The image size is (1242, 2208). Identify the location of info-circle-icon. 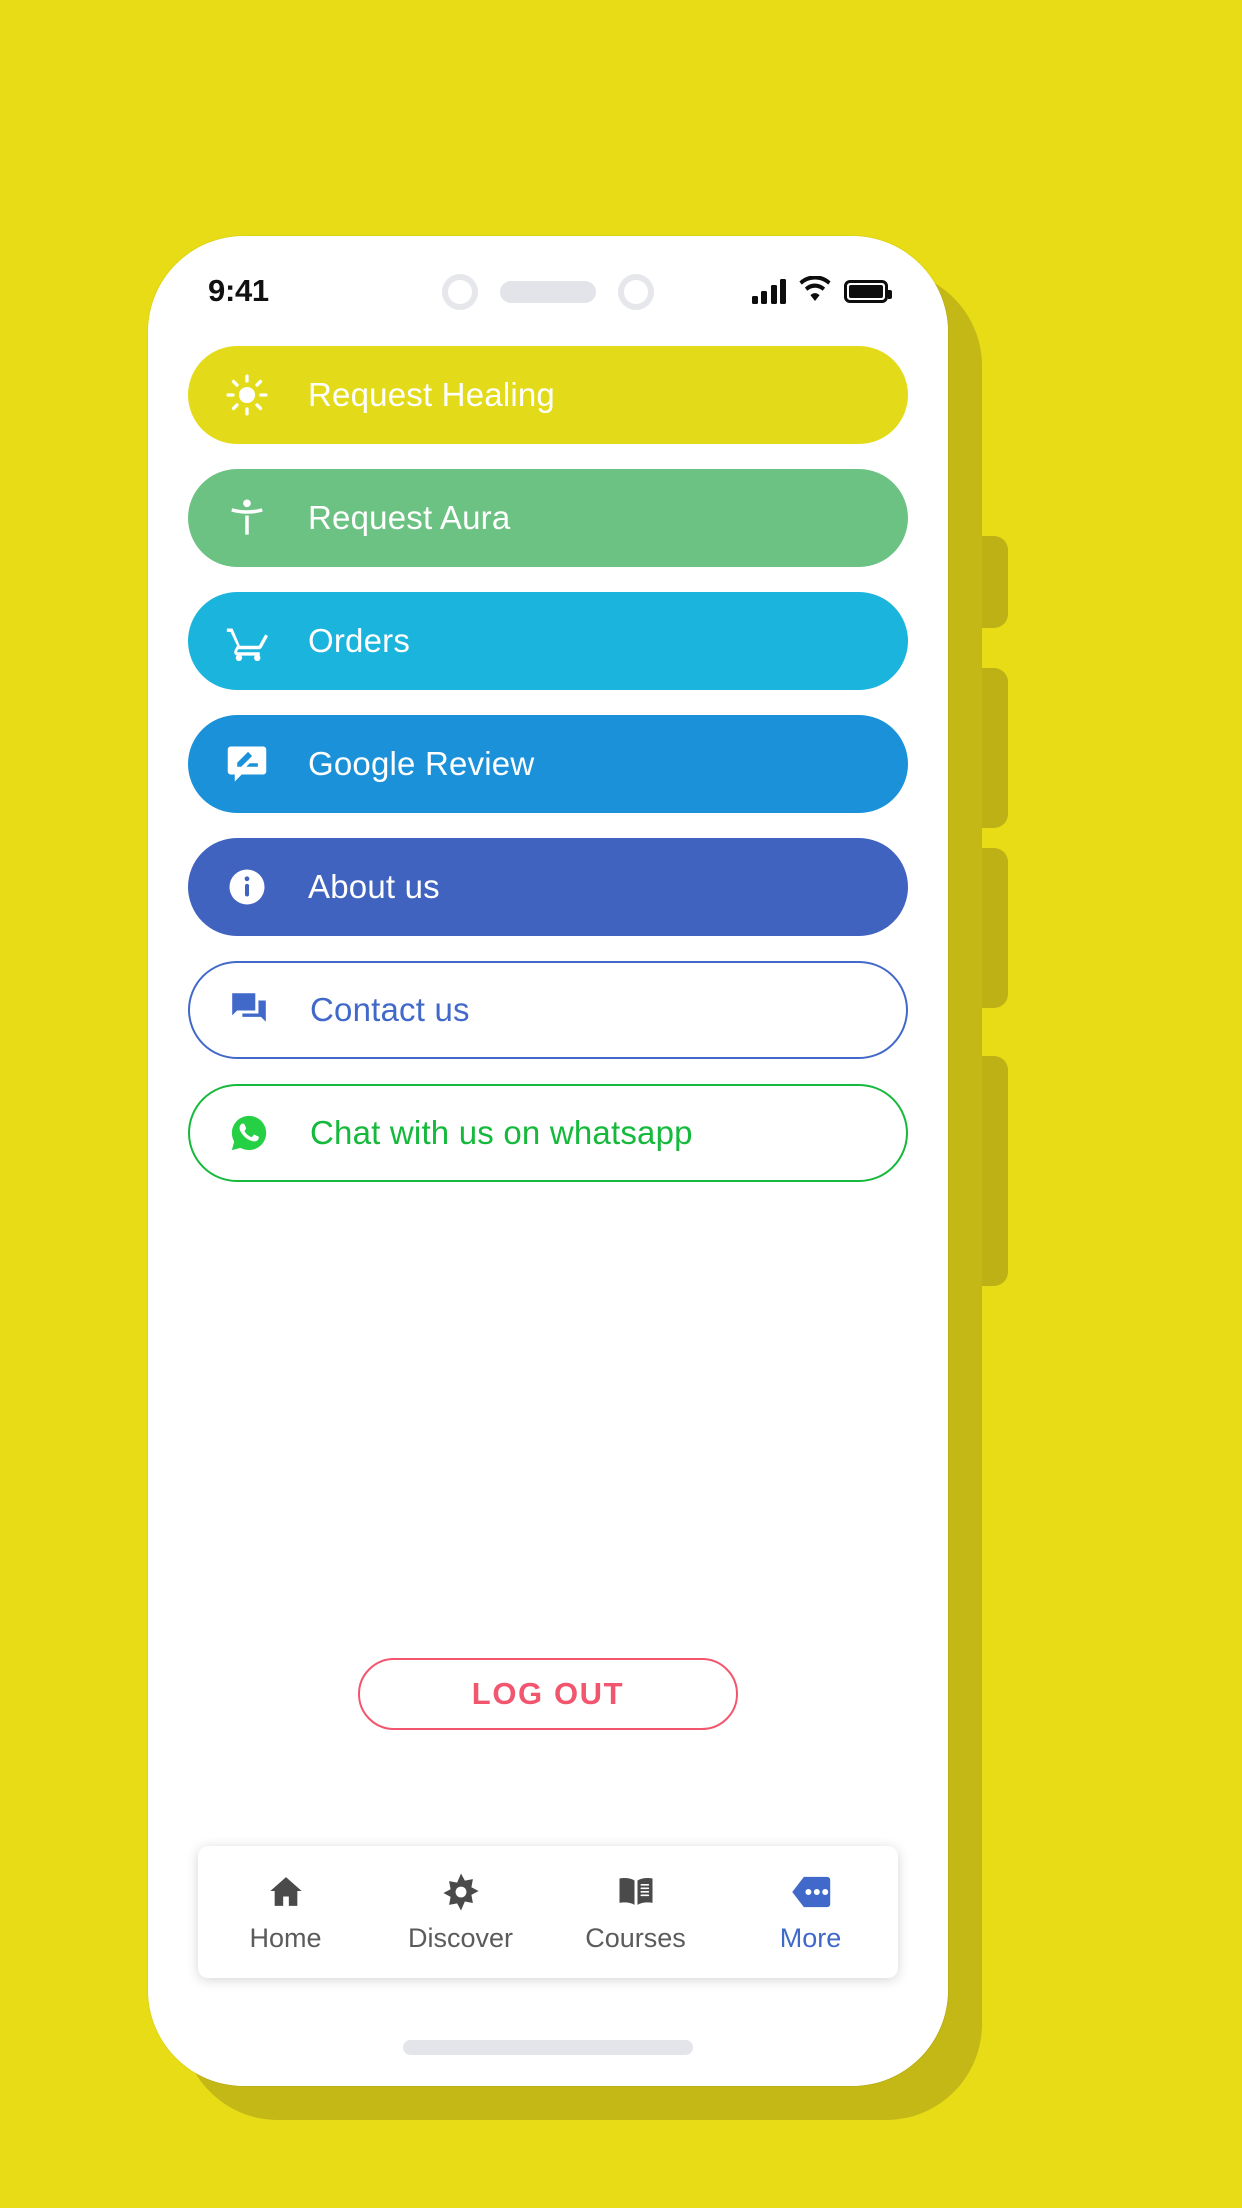
(247, 887).